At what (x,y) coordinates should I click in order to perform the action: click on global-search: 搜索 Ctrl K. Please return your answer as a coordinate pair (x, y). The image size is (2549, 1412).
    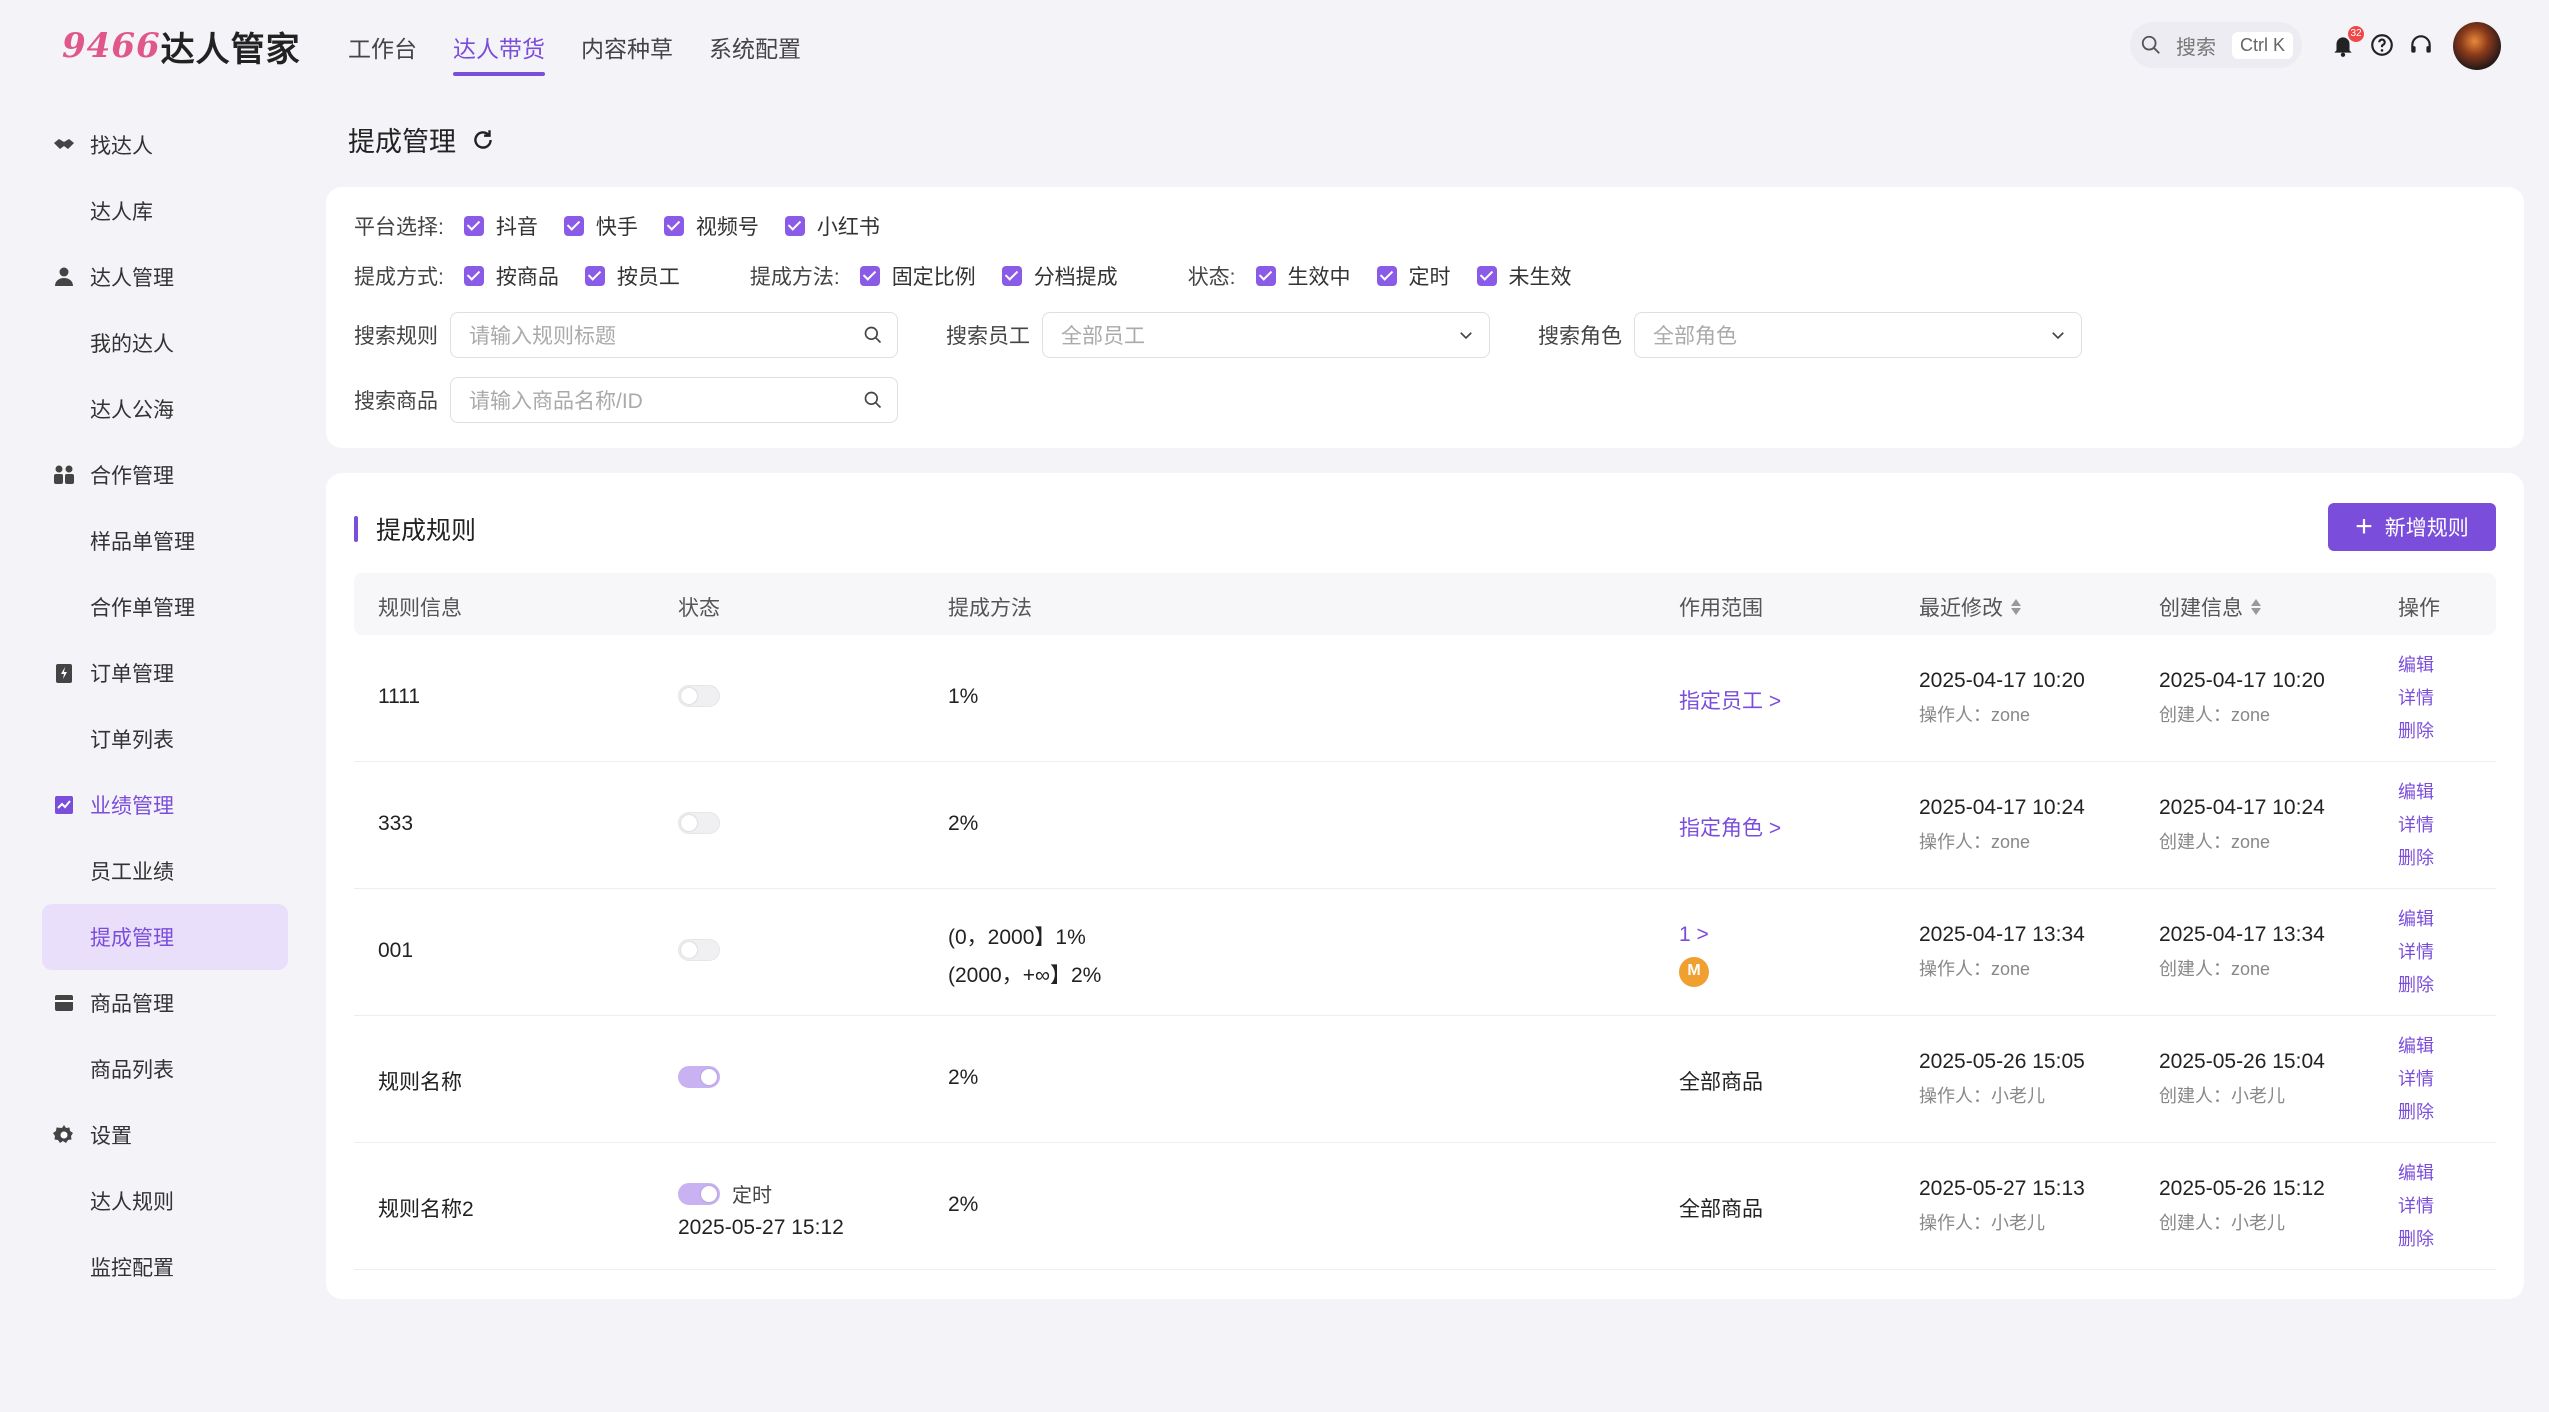
    Looking at the image, I should click on (2216, 45).